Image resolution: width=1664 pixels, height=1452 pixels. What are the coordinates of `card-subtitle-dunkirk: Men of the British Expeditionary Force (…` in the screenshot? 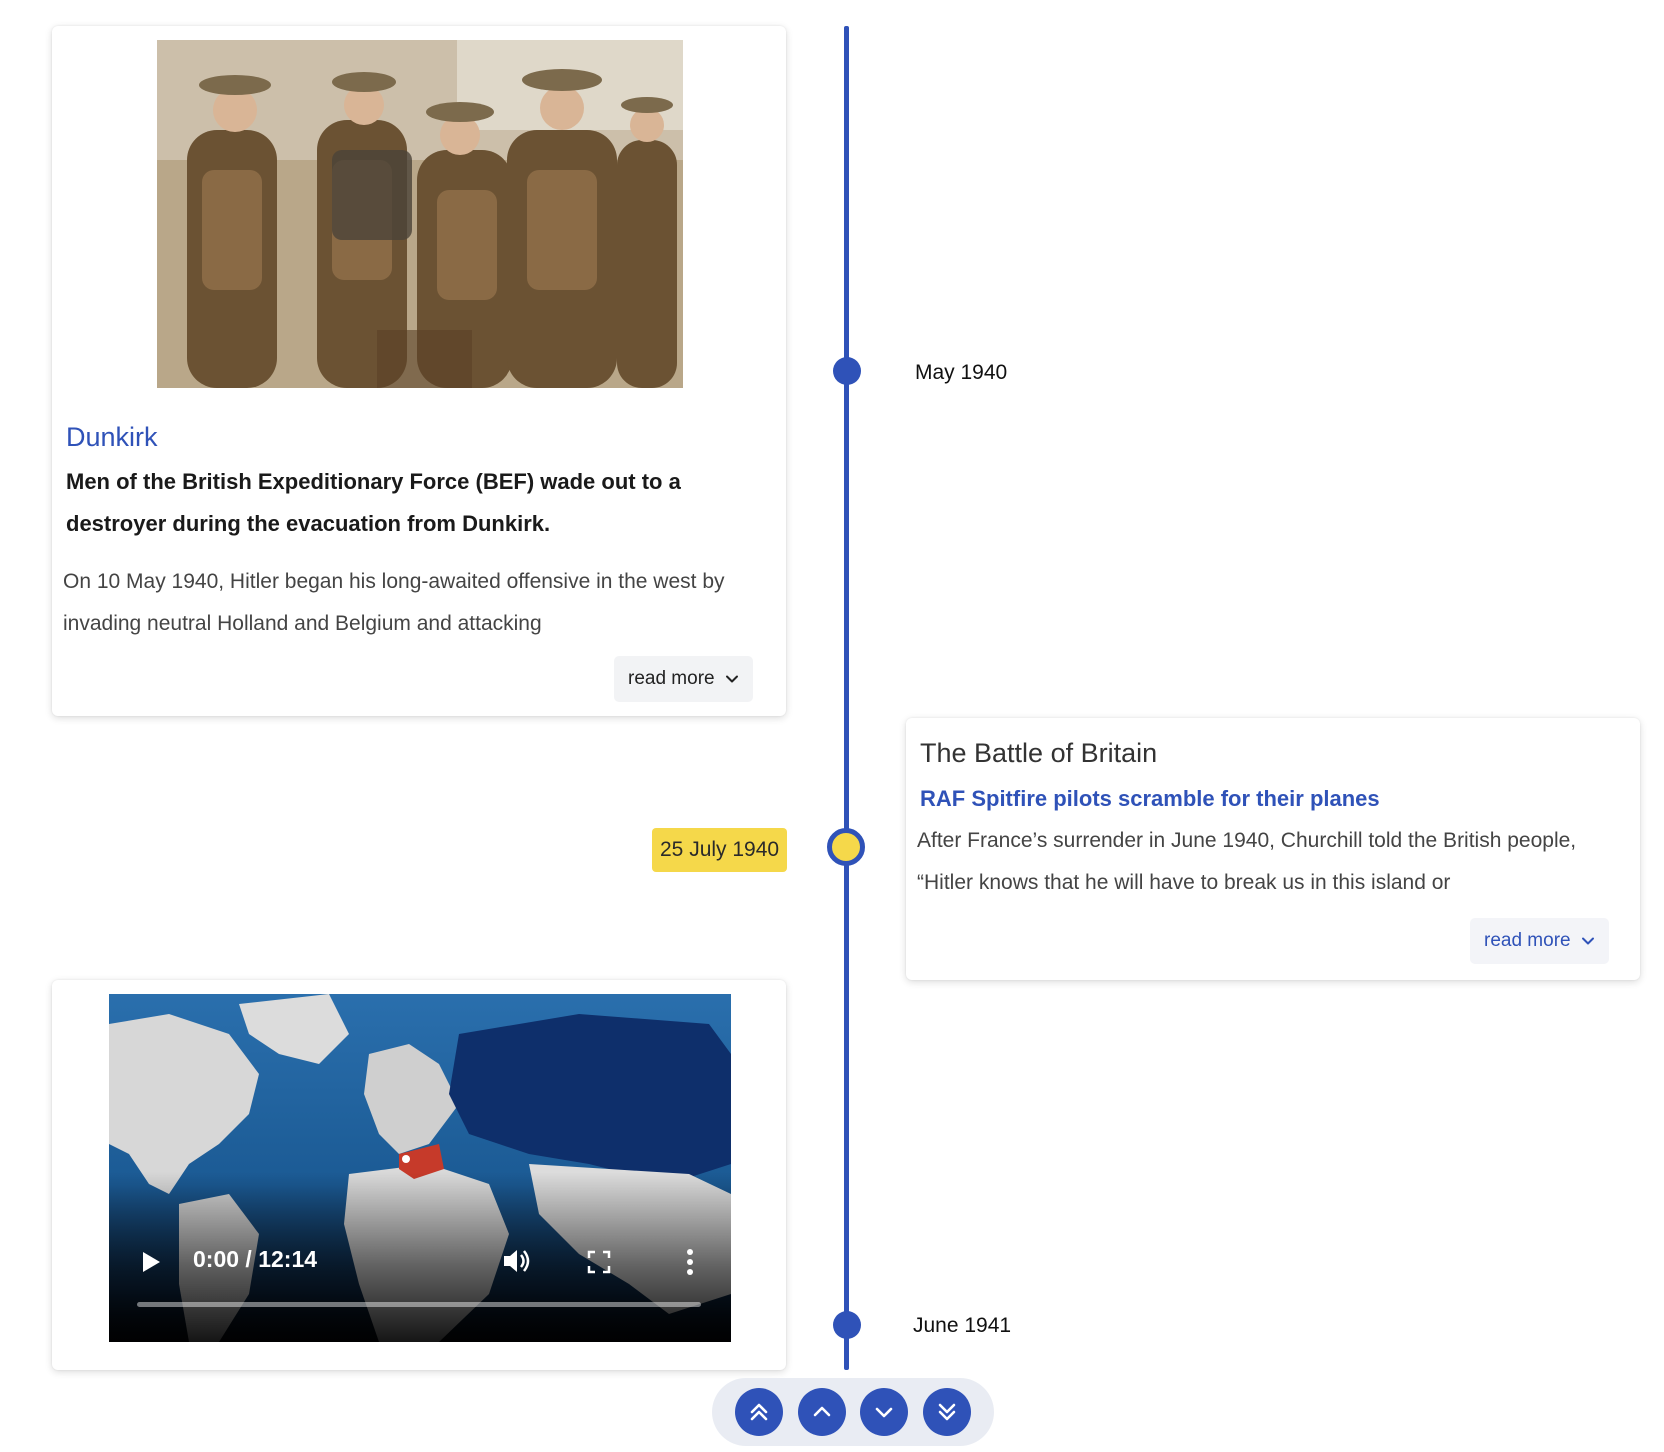 It's located at (373, 502).